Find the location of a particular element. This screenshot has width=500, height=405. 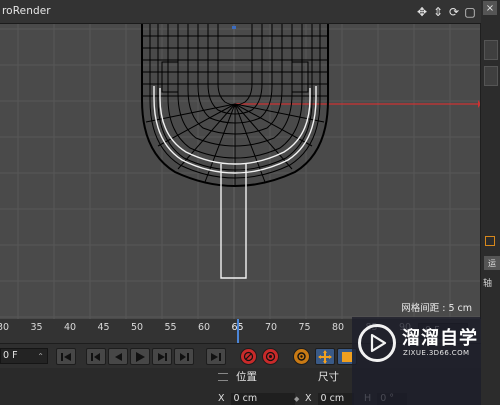

go-to-start-icon is located at coordinates (66, 356).